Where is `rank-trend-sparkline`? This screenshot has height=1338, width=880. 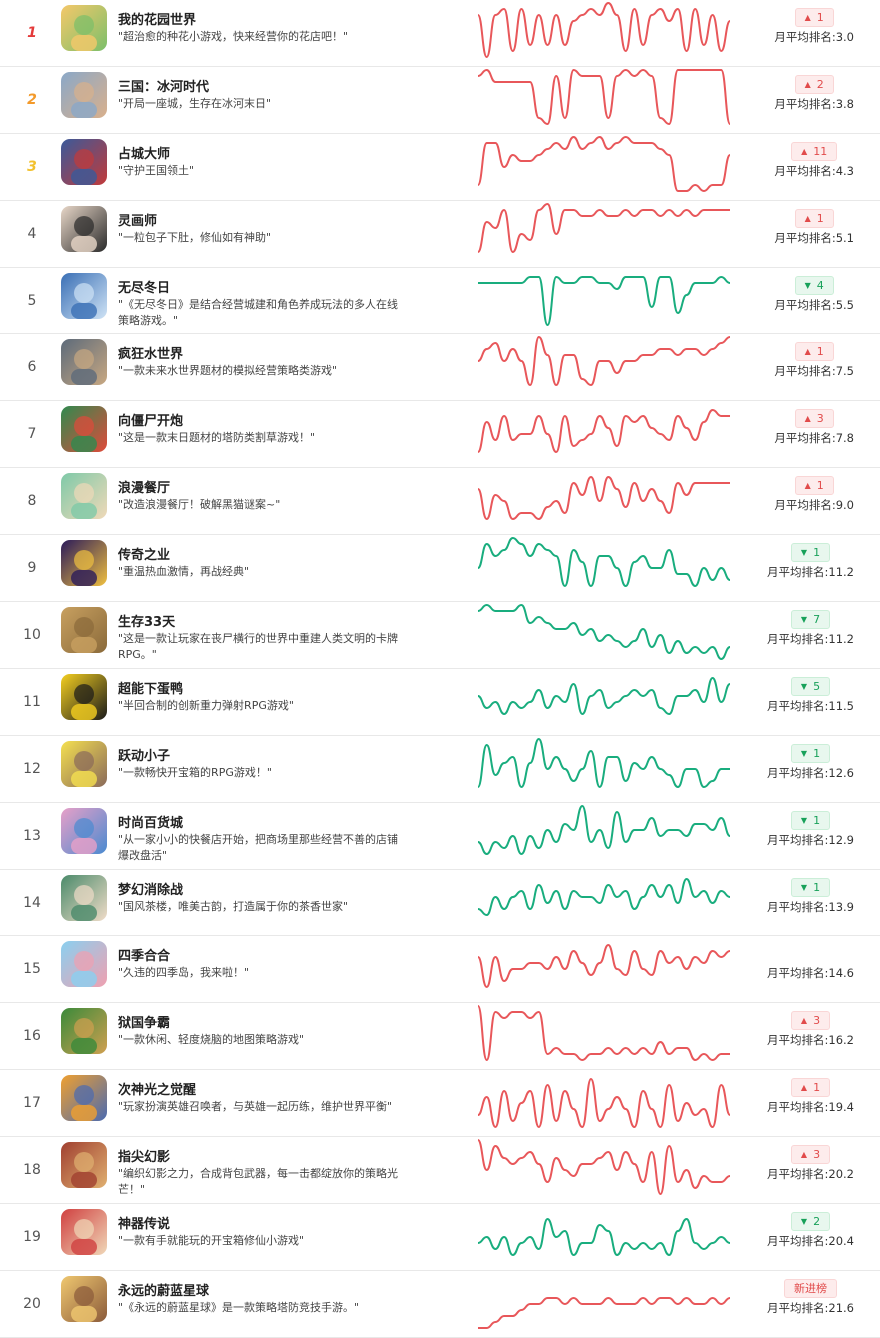 rank-trend-sparkline is located at coordinates (604, 829).